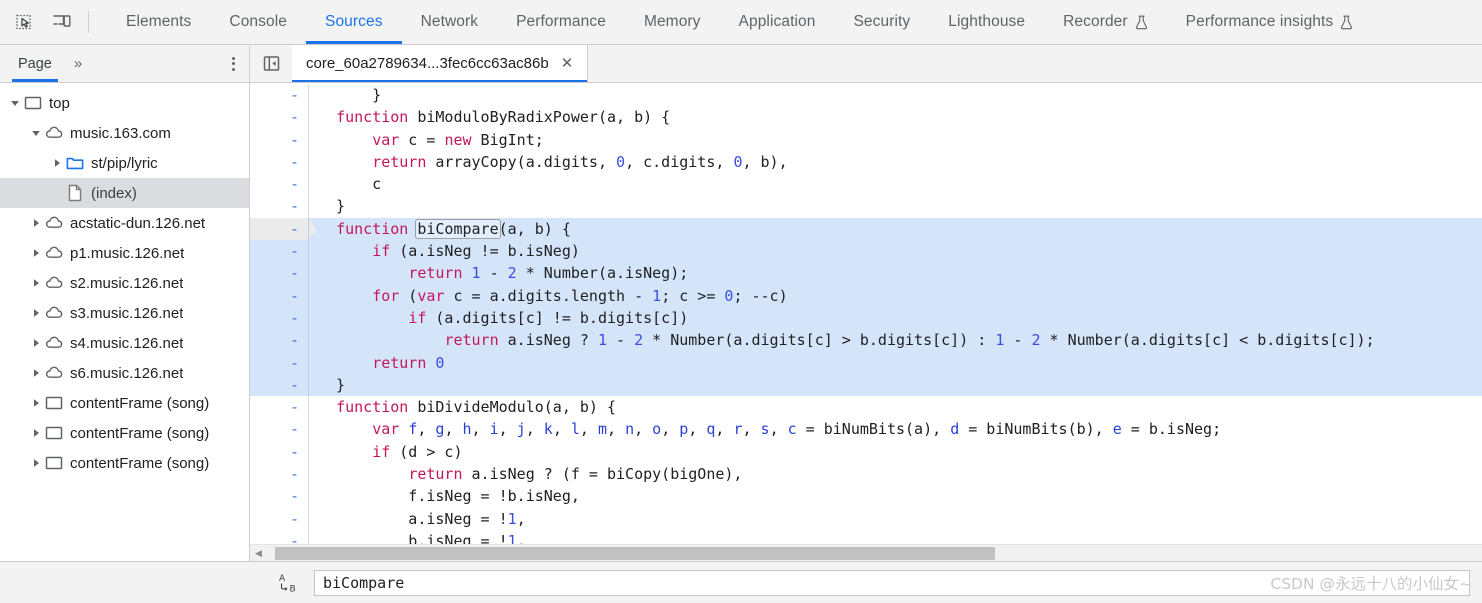 The height and width of the screenshot is (603, 1482). What do you see at coordinates (892, 582) in the screenshot?
I see `rename-input` at bounding box center [892, 582].